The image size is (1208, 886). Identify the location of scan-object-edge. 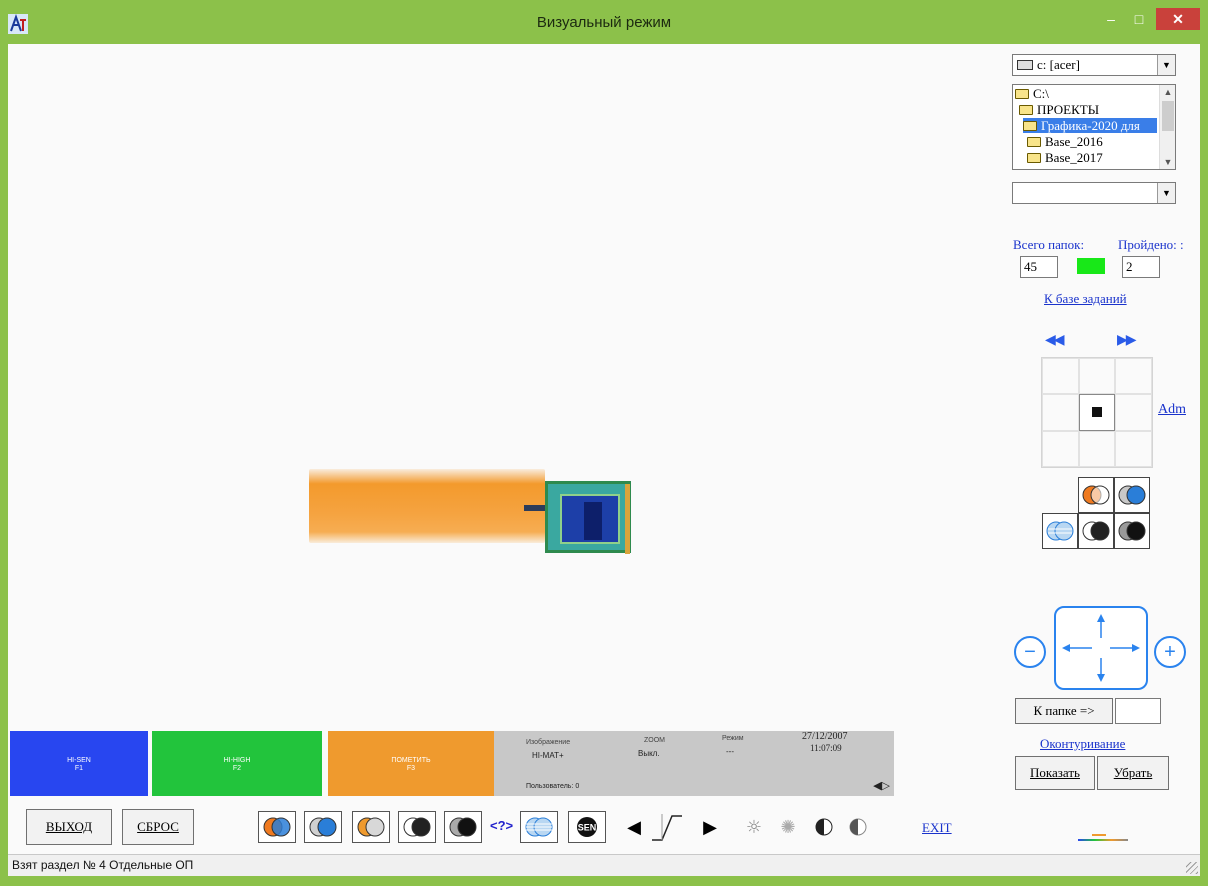
(627, 519).